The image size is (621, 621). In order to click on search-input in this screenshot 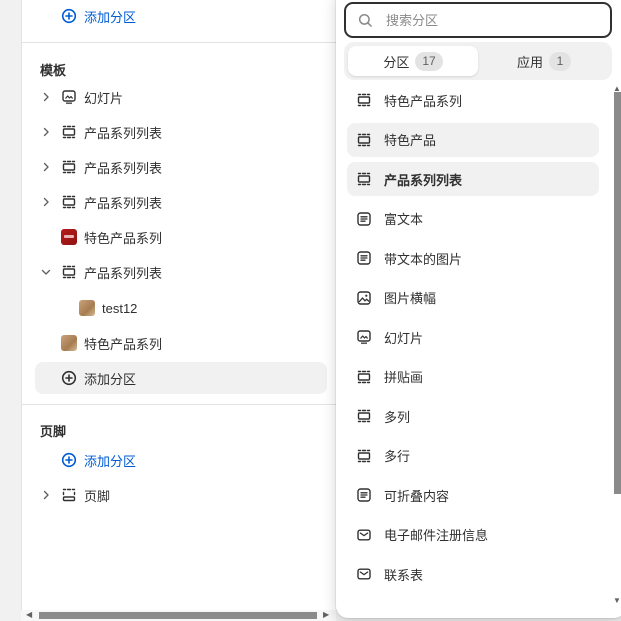, I will do `click(491, 20)`.